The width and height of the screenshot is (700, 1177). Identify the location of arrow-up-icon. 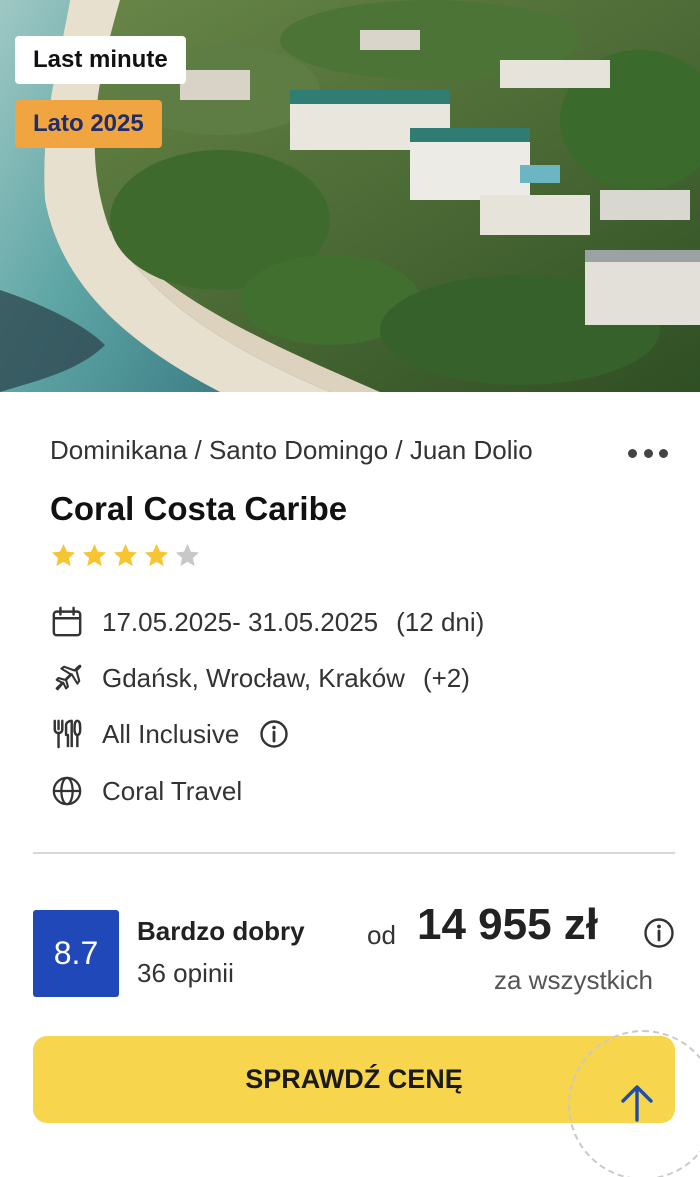
(637, 1103).